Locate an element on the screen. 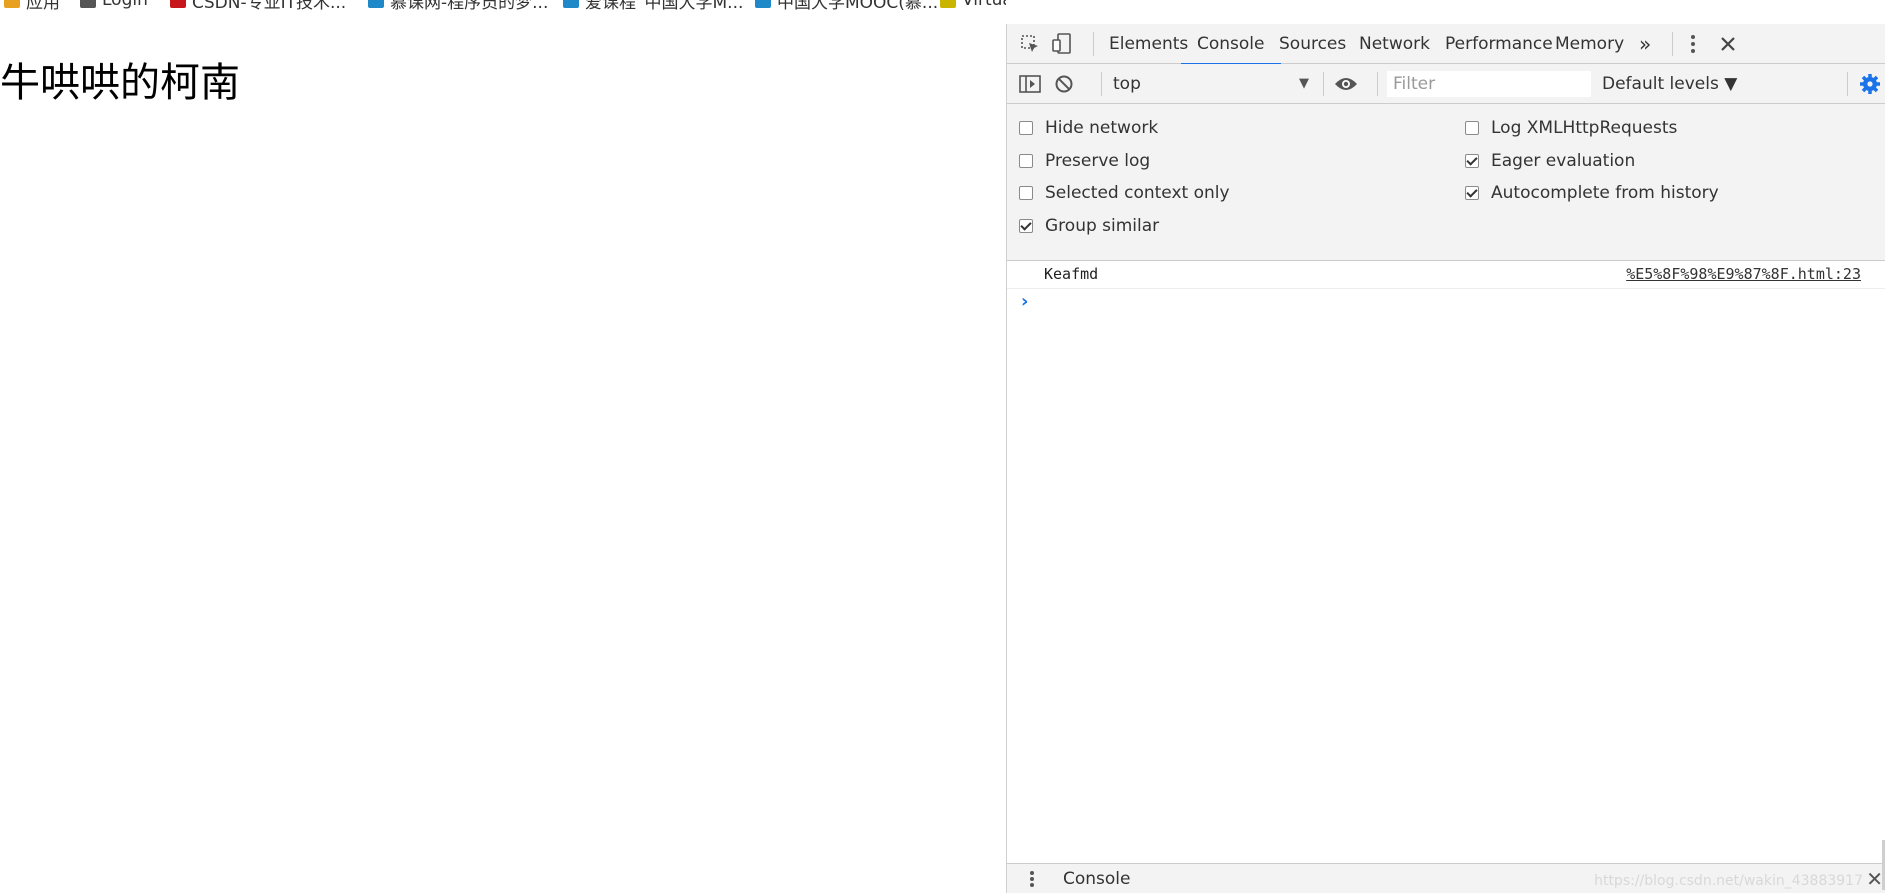  setting-label: Eager evaluation is located at coordinates (1563, 160).